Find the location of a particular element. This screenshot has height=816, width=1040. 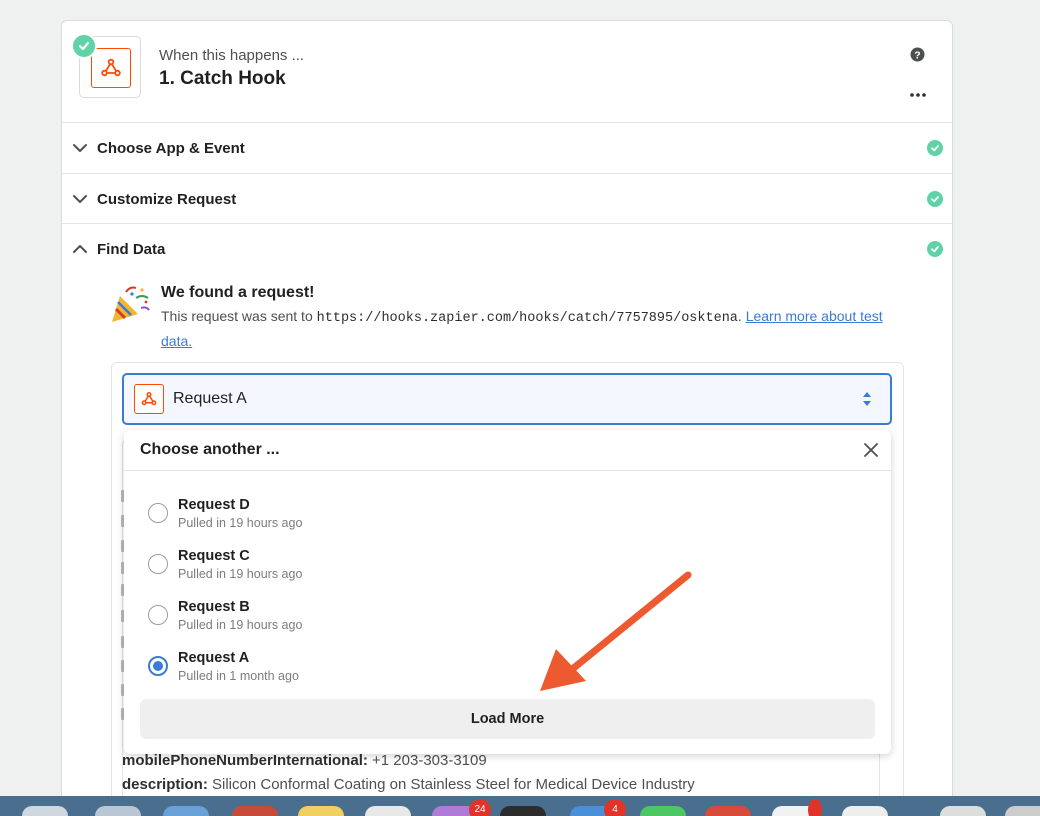

messages-dock-icon is located at coordinates (663, 811).